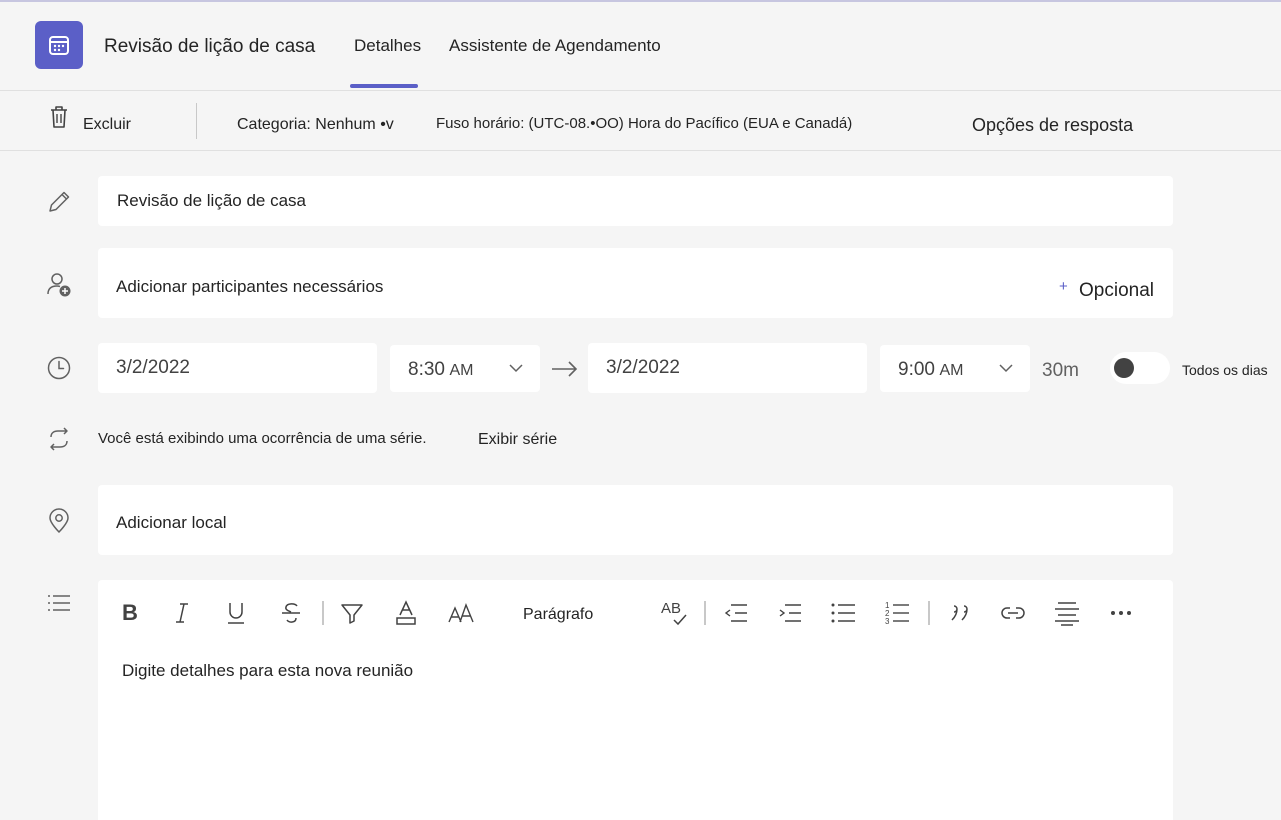  I want to click on start-time-value: 8:30, so click(426, 369).